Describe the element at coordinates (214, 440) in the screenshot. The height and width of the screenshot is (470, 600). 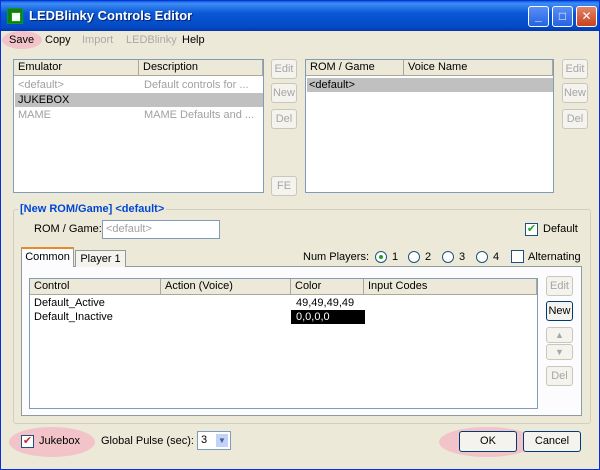
I see `global-pulse-select: 3 ▼` at that location.